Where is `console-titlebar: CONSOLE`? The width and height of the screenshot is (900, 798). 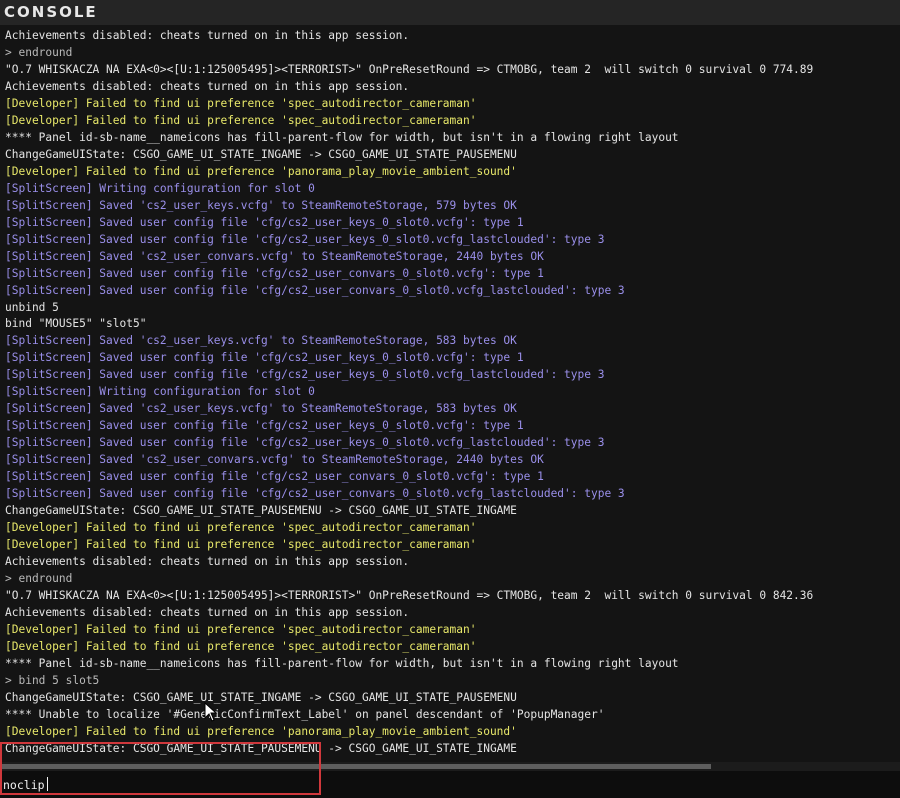 console-titlebar: CONSOLE is located at coordinates (450, 12).